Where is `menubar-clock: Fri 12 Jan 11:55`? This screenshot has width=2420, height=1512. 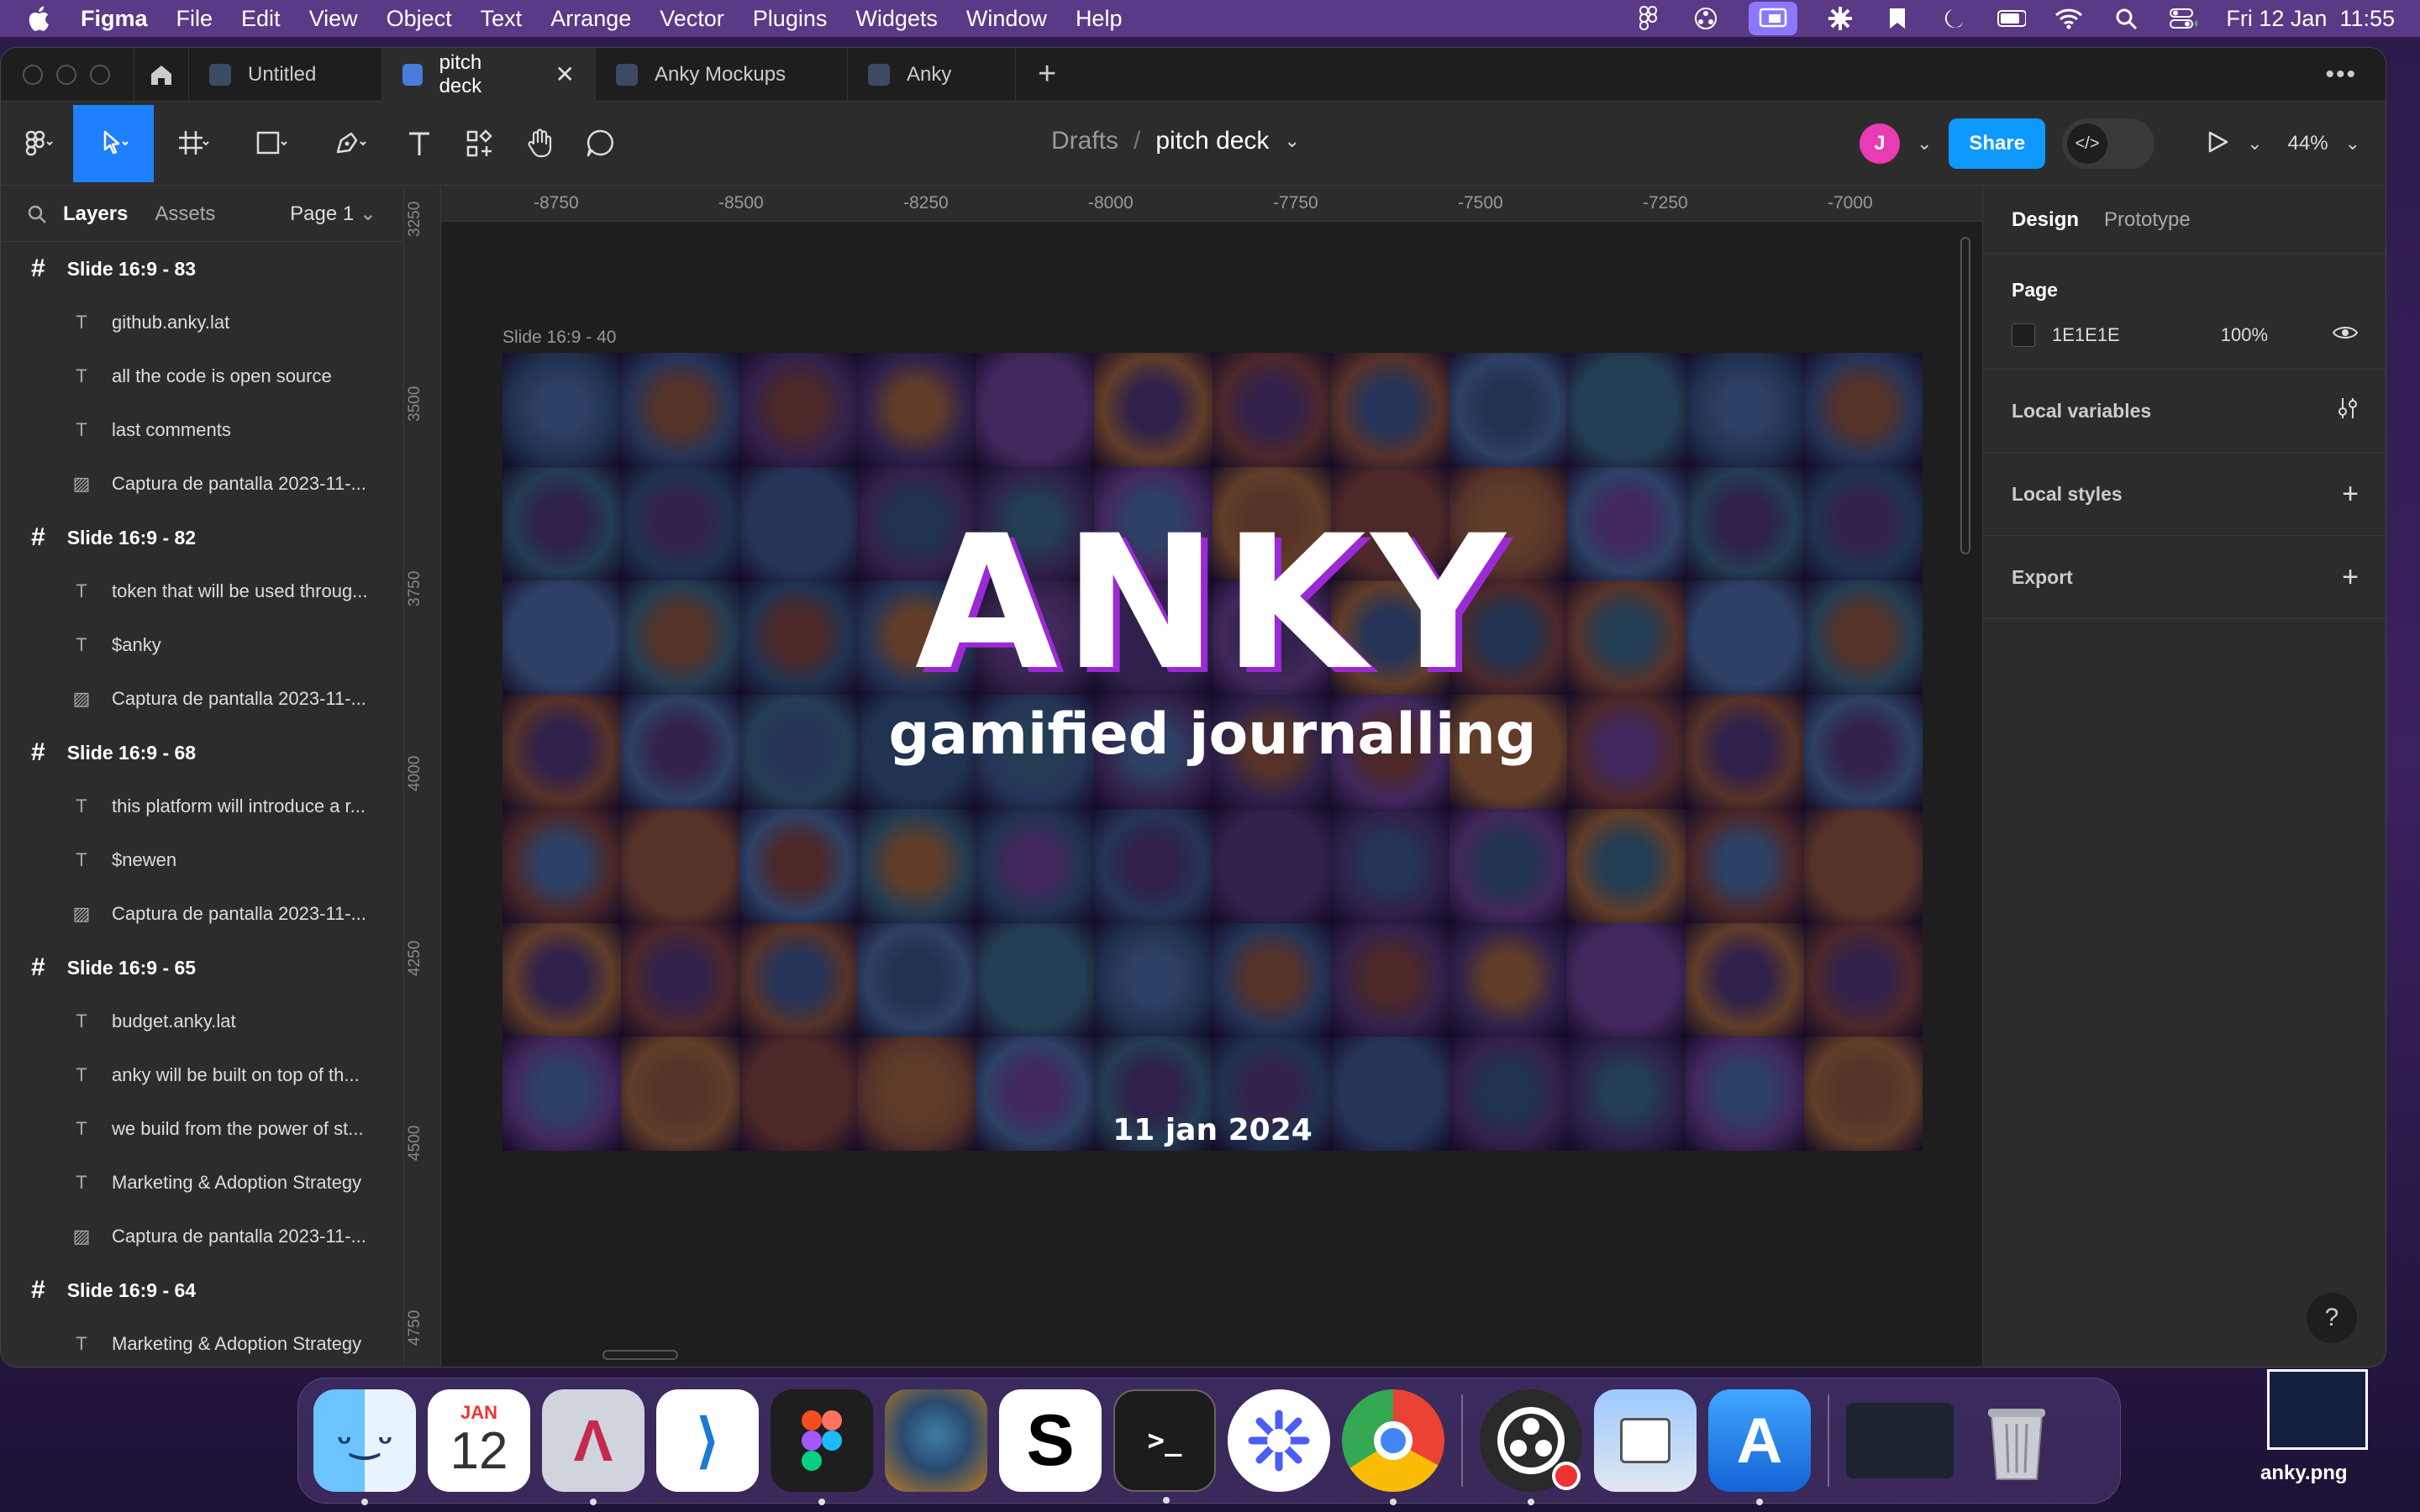
menubar-clock: Fri 12 Jan 11:55 is located at coordinates (2310, 19).